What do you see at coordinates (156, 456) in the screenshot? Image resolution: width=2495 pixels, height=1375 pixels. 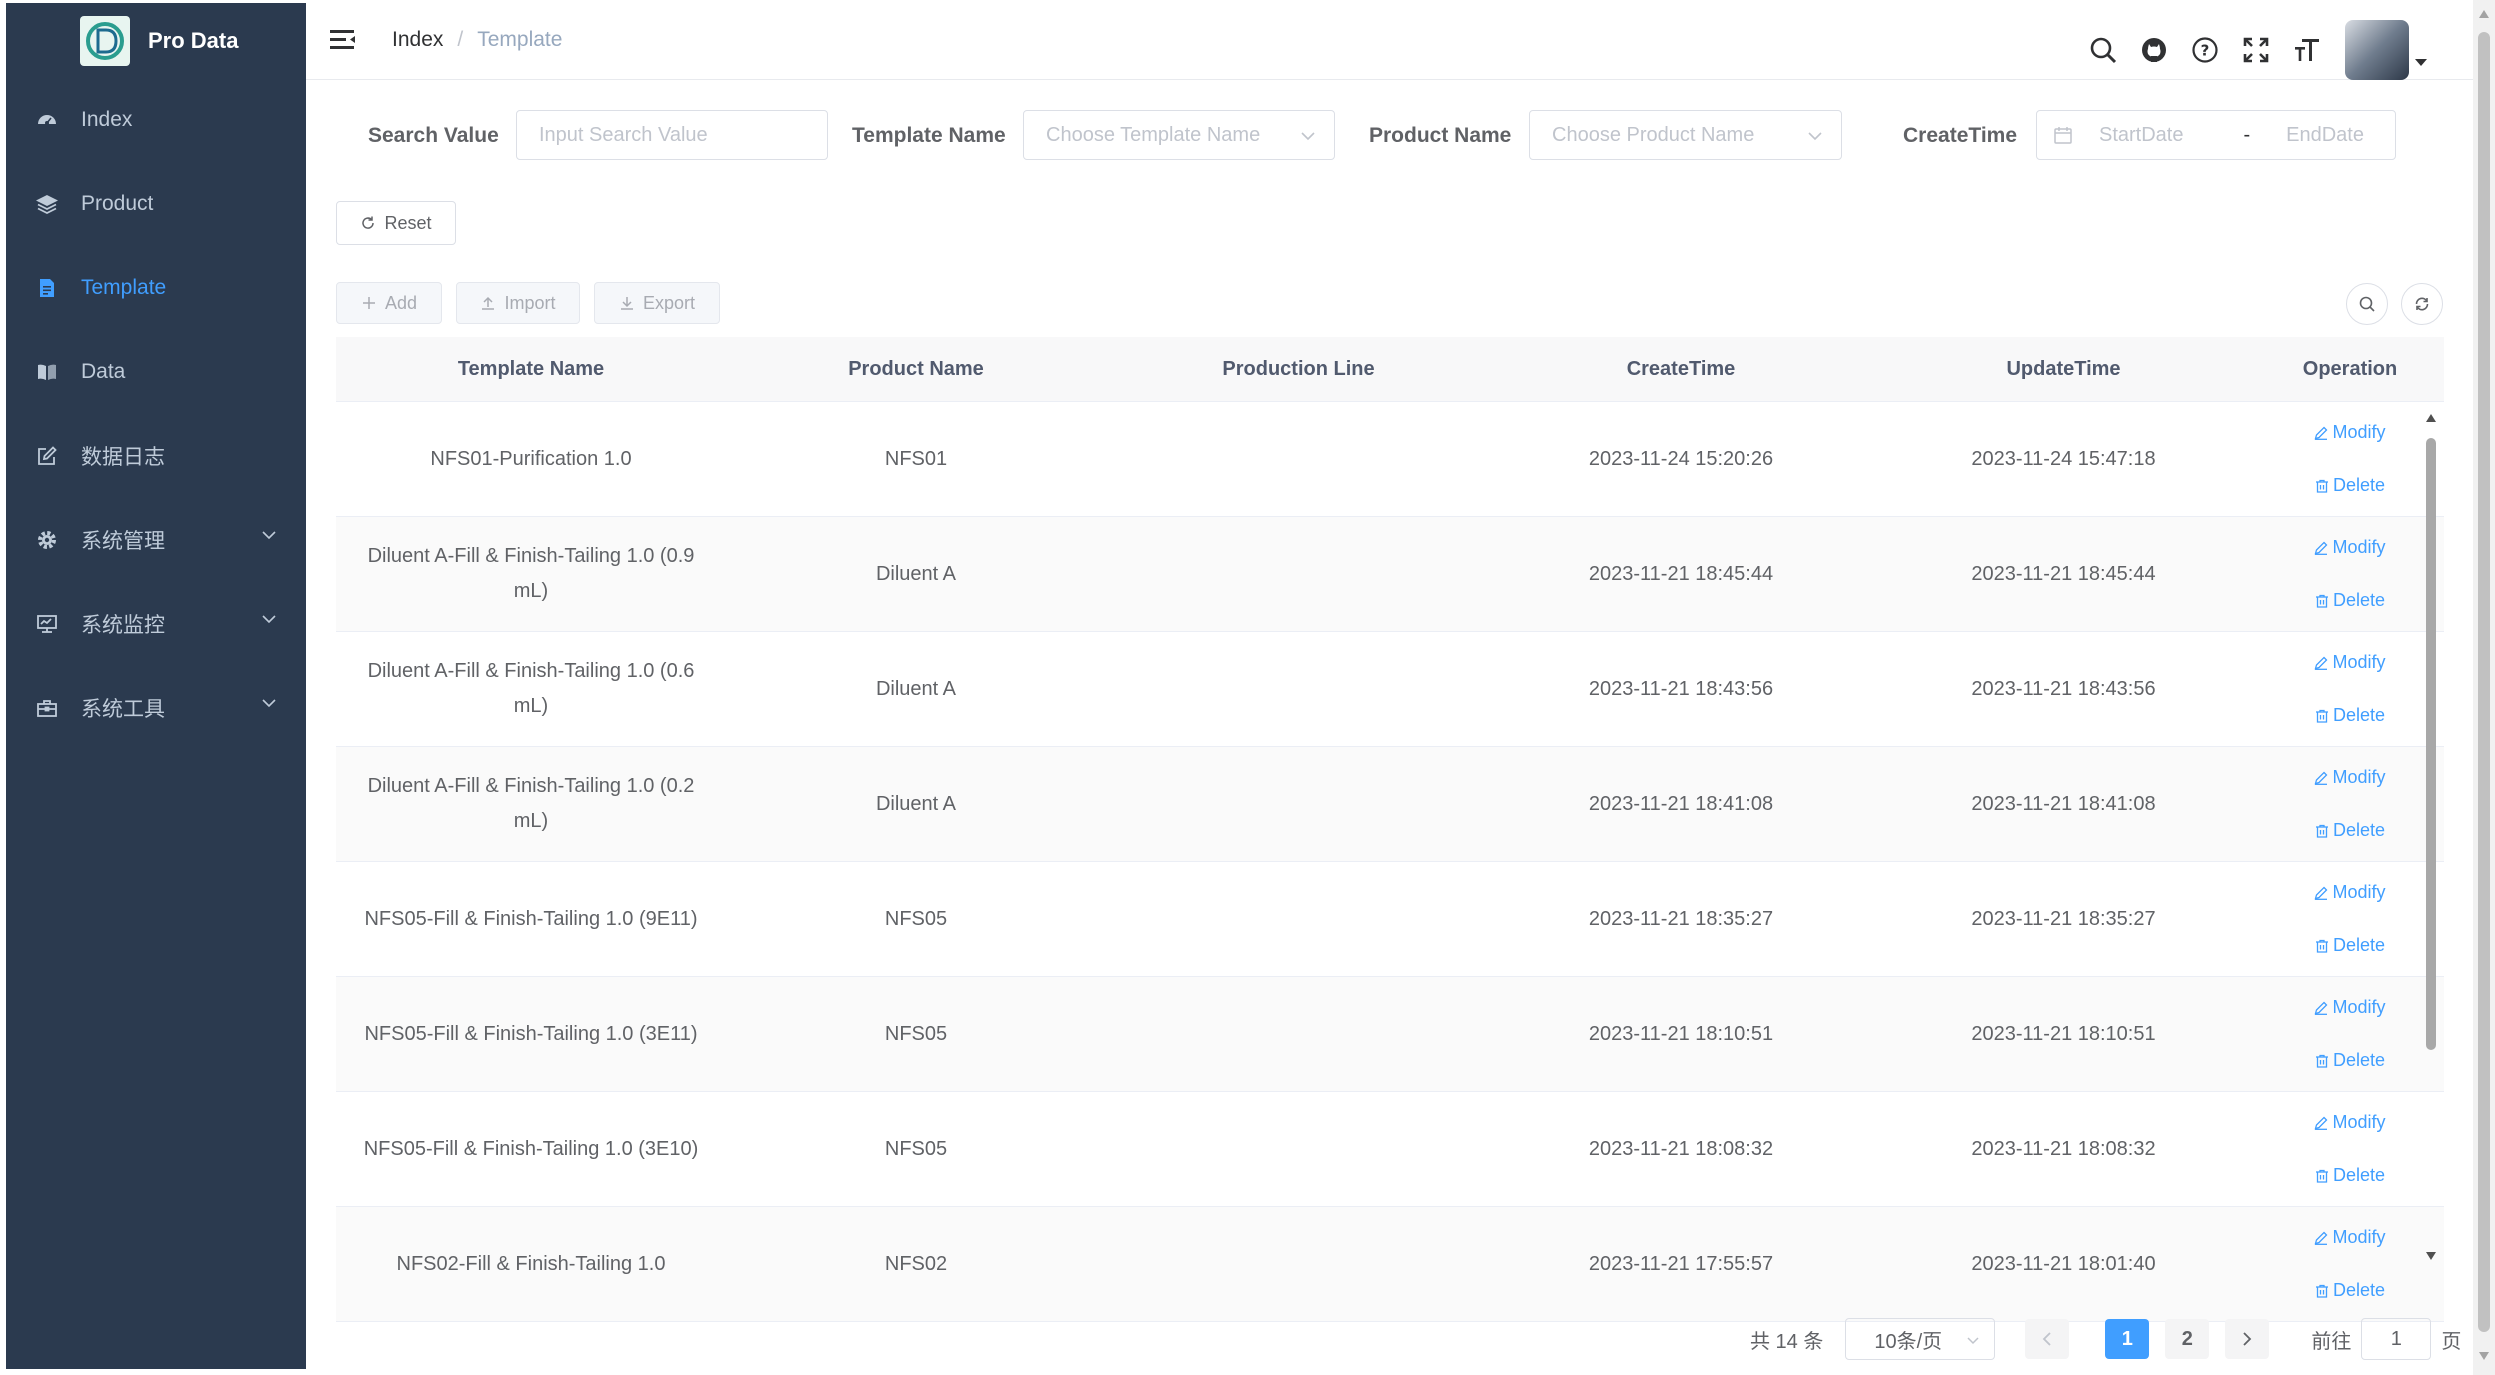 I see `sidebar-item-5: 数据日志` at bounding box center [156, 456].